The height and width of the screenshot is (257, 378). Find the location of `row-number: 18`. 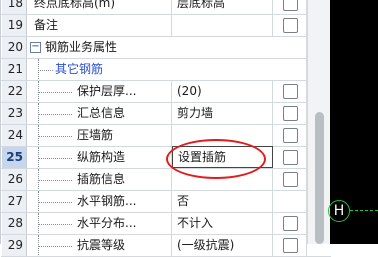

row-number: 18 is located at coordinates (14, 7).